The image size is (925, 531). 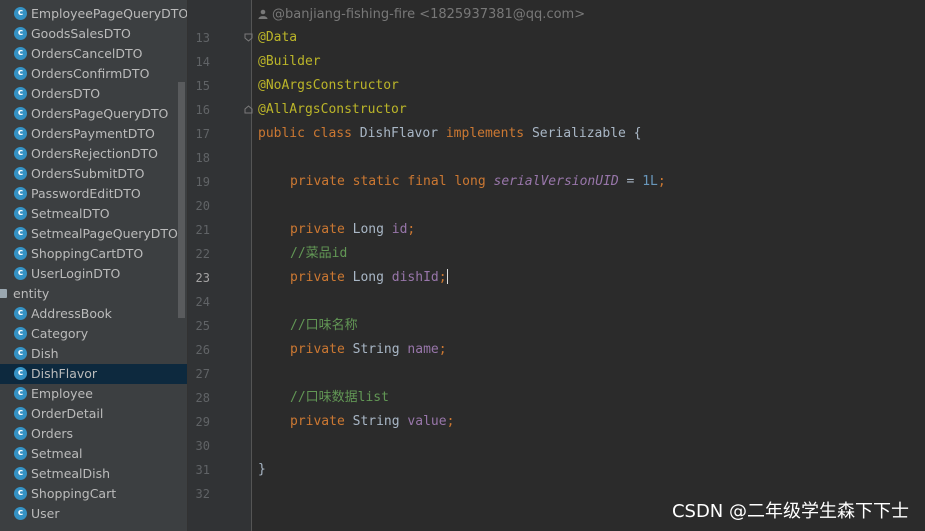 What do you see at coordinates (402, 133) in the screenshot?
I see `code-token: DishFlavor` at bounding box center [402, 133].